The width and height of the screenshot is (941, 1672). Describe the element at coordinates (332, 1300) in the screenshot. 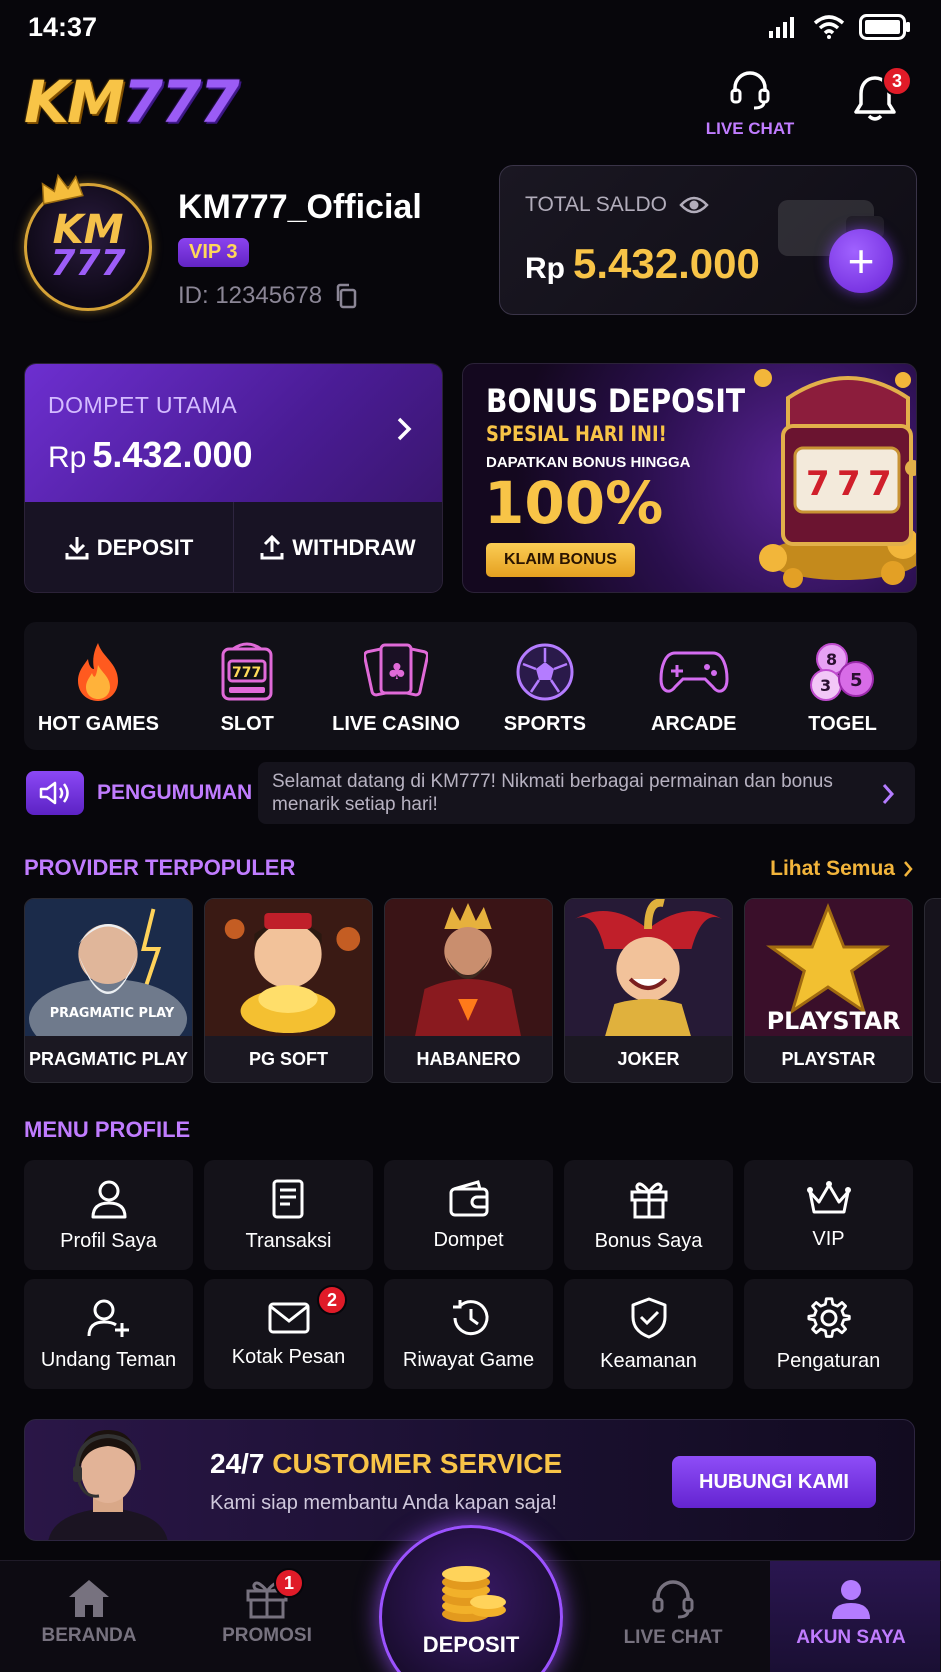

I see `inbox-badge: 2` at that location.